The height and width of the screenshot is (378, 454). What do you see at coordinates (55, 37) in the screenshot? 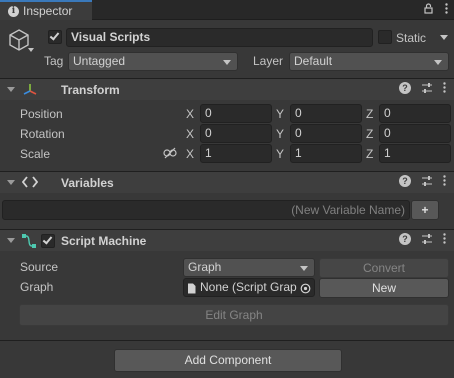
I see `active-checkbox` at bounding box center [55, 37].